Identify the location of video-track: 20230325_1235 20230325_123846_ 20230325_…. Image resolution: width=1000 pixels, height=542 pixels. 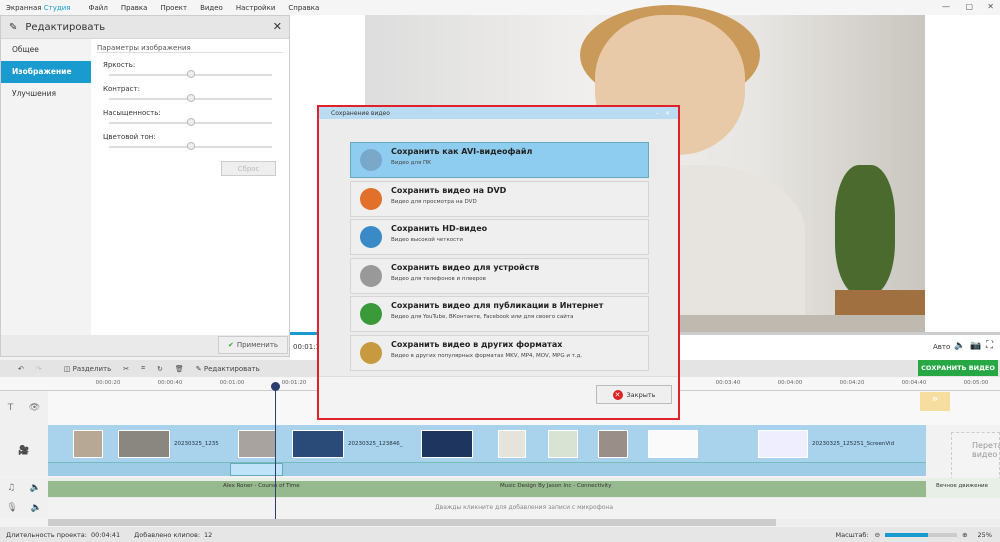
(487, 443).